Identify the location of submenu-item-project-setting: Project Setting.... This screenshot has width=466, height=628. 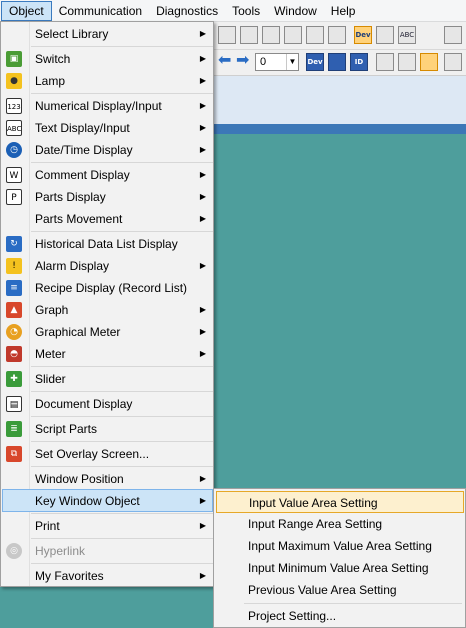
(340, 616).